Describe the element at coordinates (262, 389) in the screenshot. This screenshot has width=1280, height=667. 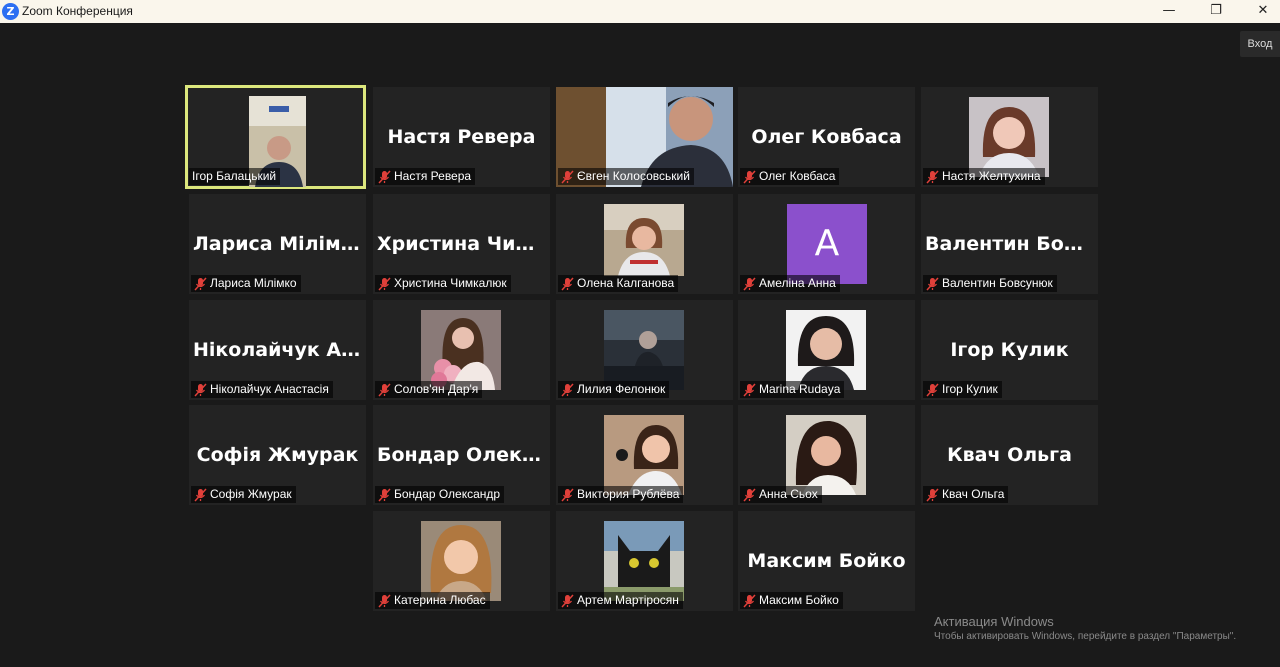
I see `participant-name-label: Ніколайчук Анастасія` at that location.